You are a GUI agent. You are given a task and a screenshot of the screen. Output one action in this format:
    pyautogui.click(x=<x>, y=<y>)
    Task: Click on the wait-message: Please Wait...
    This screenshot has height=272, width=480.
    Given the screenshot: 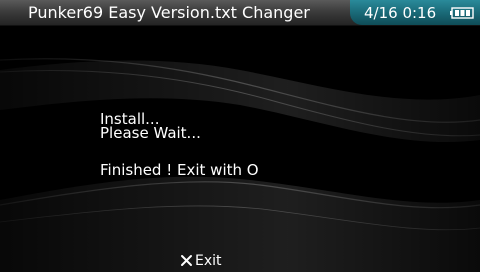 What is the action you would take?
    pyautogui.click(x=150, y=133)
    